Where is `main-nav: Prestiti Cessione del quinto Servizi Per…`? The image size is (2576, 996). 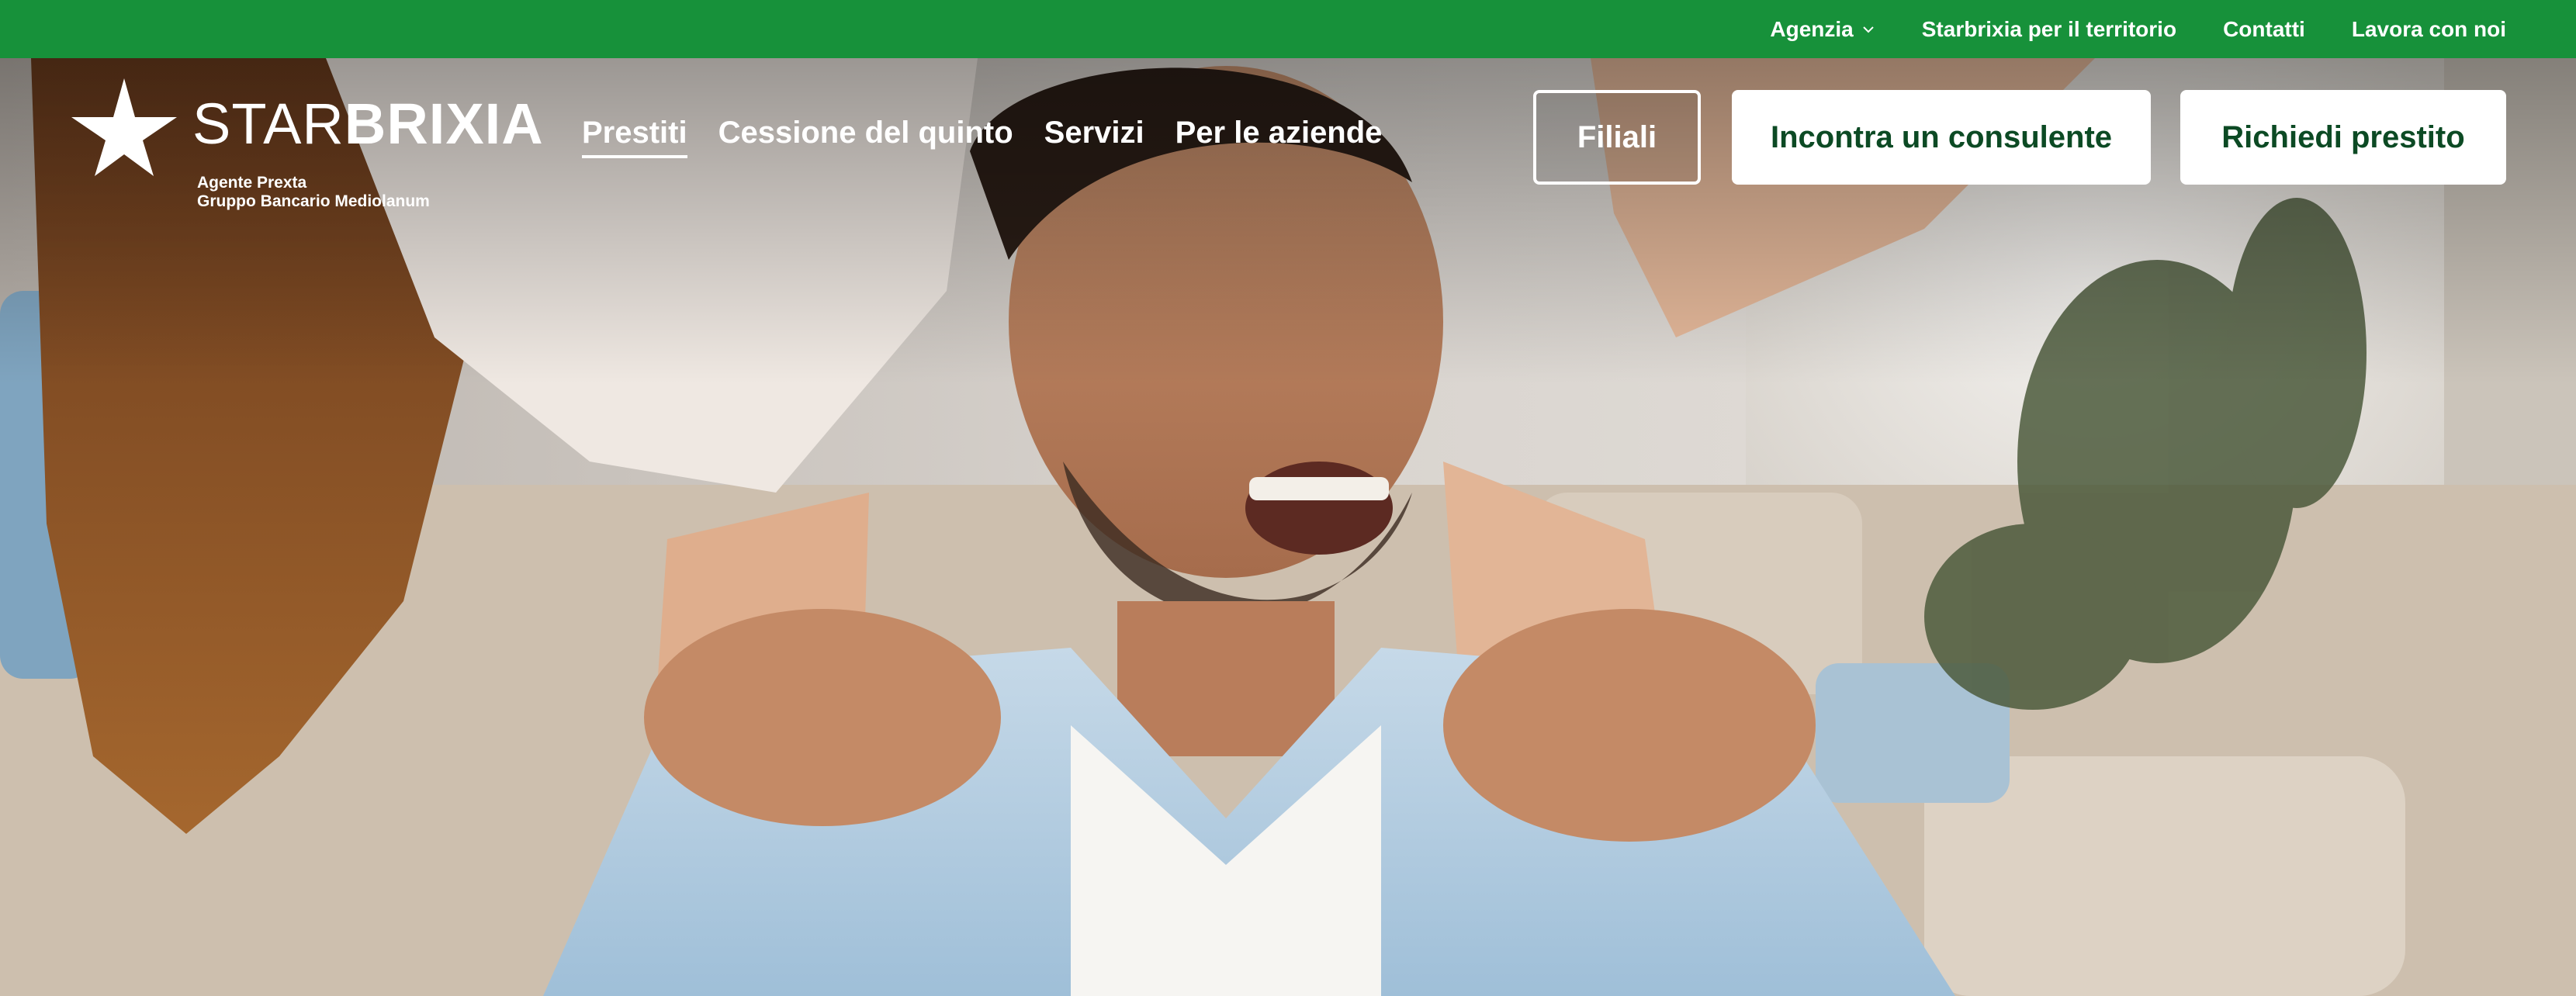 main-nav: Prestiti Cessione del quinto Servizi Per… is located at coordinates (982, 137).